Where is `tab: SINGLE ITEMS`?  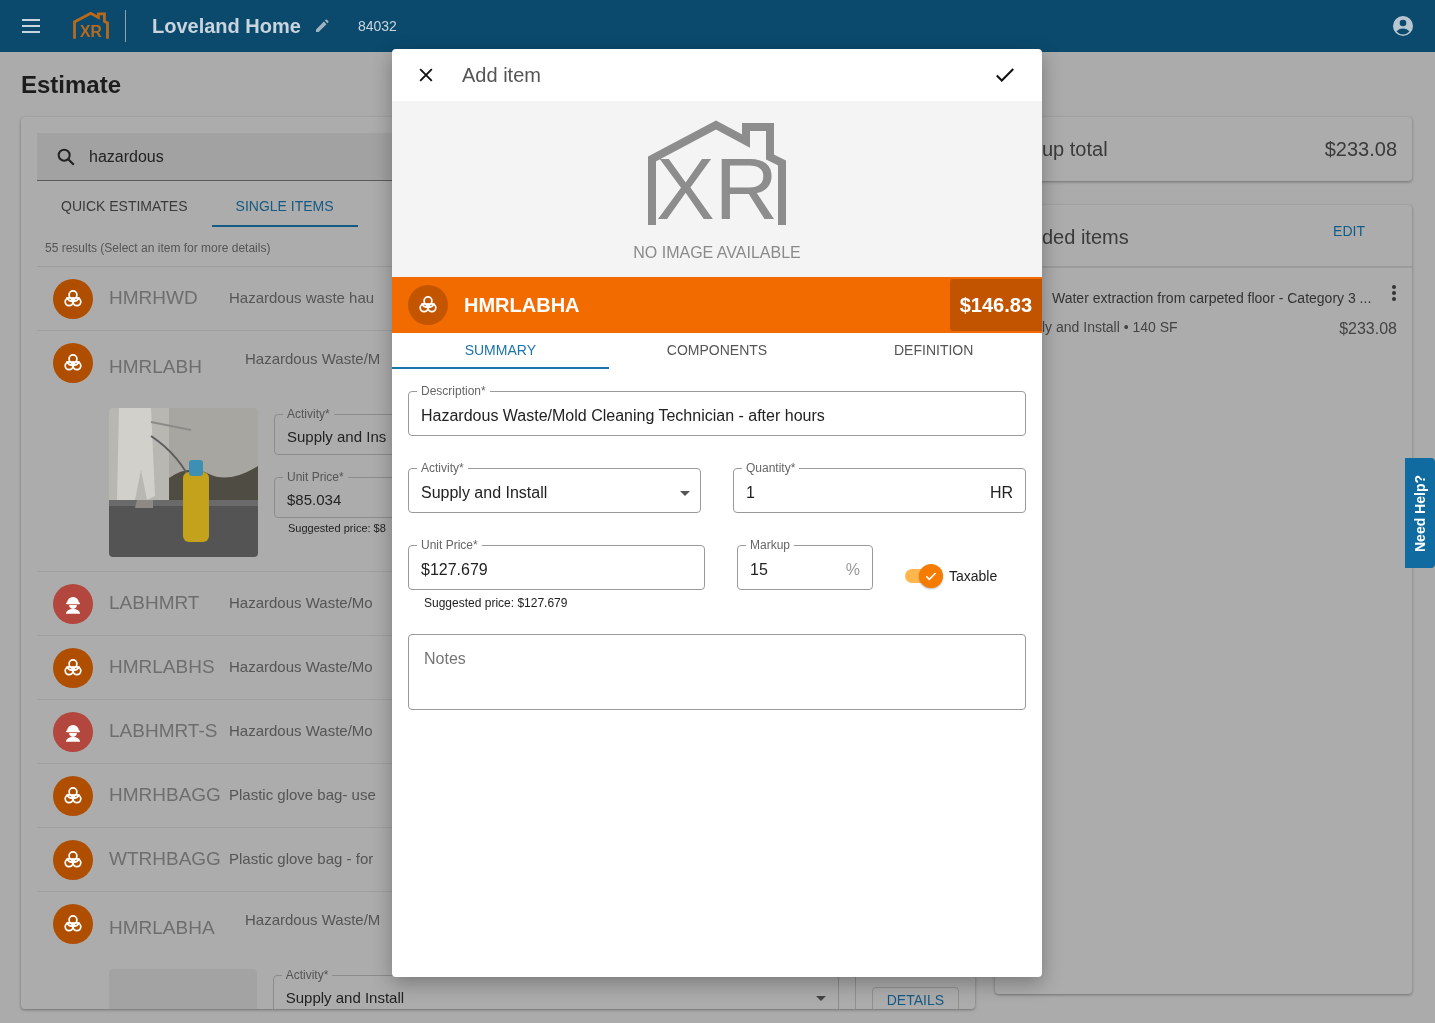 tab: SINGLE ITEMS is located at coordinates (284, 207).